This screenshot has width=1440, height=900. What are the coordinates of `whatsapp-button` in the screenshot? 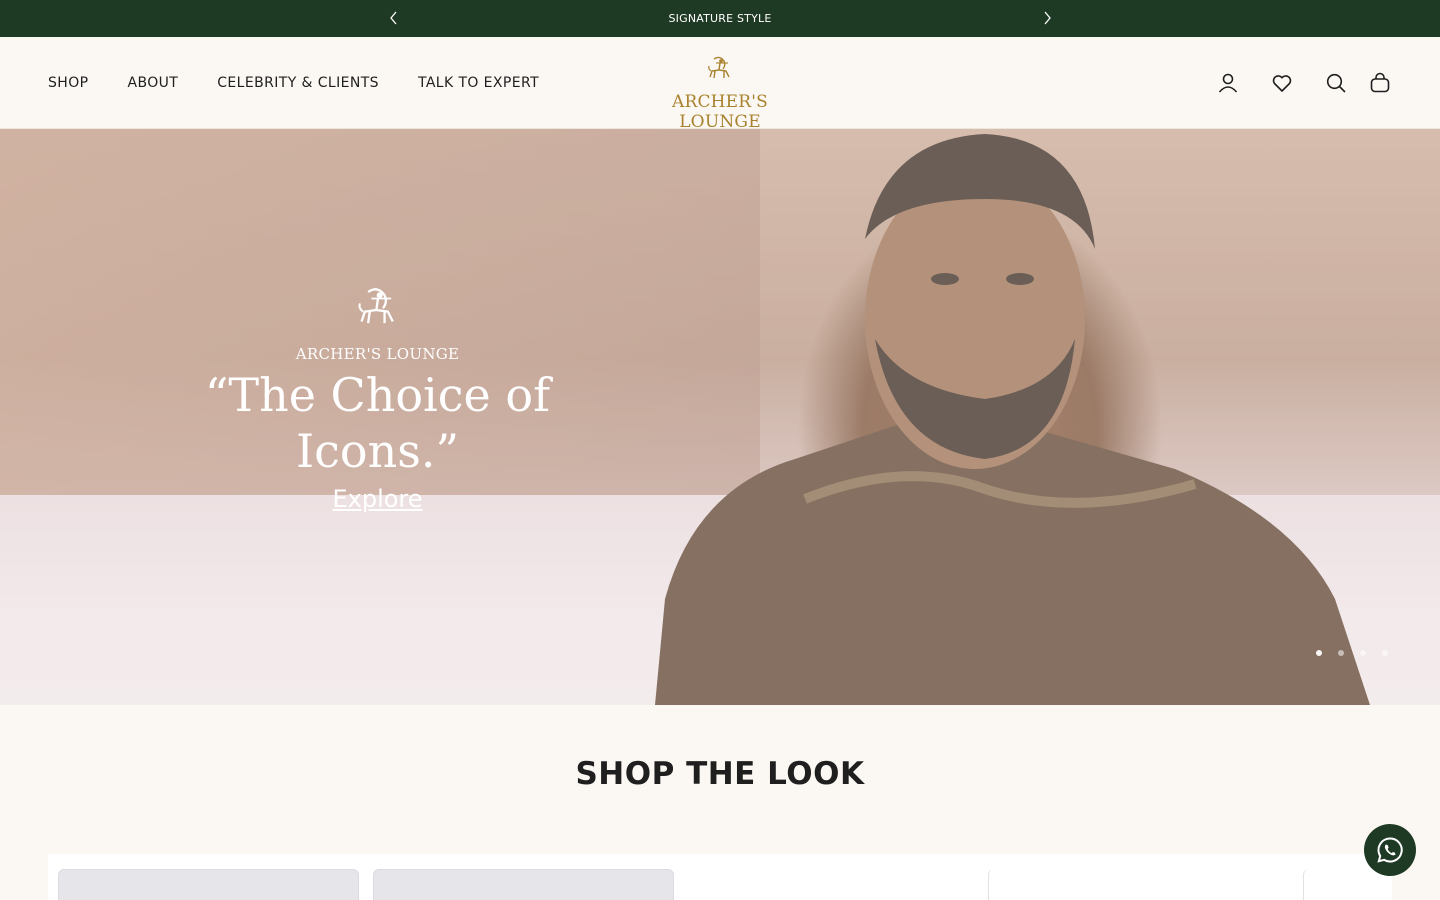 It's located at (1390, 850).